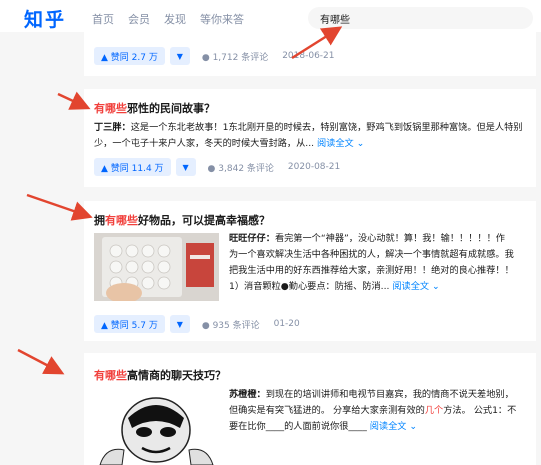  I want to click on arrow-to-search, so click(317, 43).